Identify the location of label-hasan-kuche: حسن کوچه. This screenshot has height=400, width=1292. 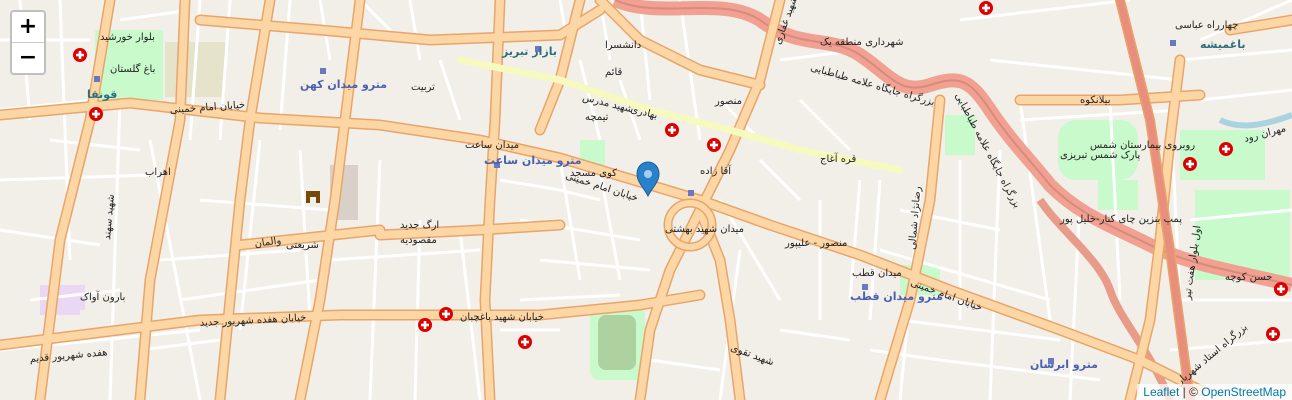
(1248, 277).